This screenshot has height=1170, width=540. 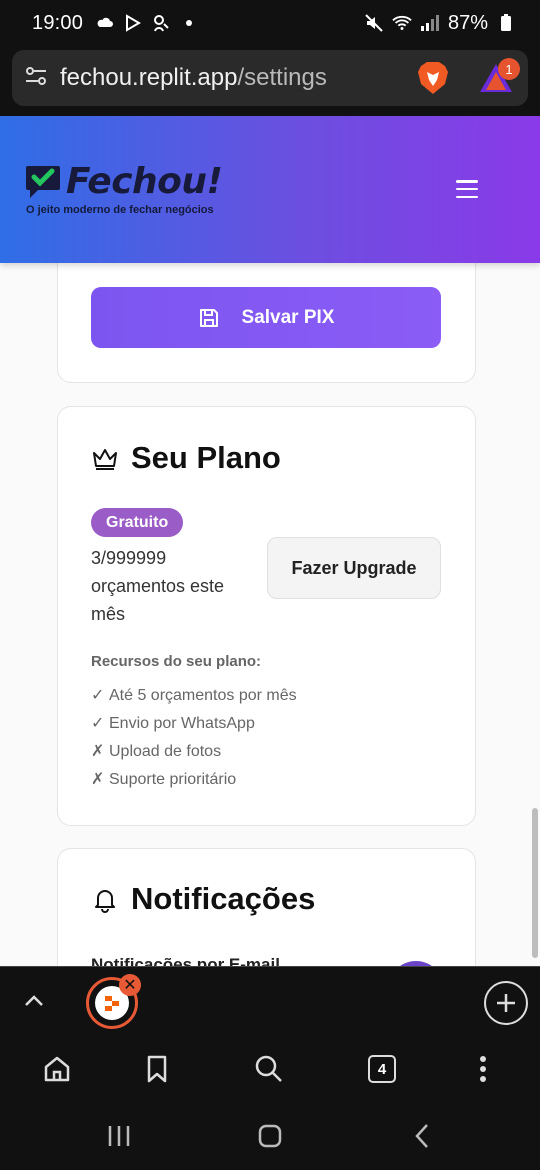 What do you see at coordinates (467, 22) in the screenshot?
I see `battery-text: 87%` at bounding box center [467, 22].